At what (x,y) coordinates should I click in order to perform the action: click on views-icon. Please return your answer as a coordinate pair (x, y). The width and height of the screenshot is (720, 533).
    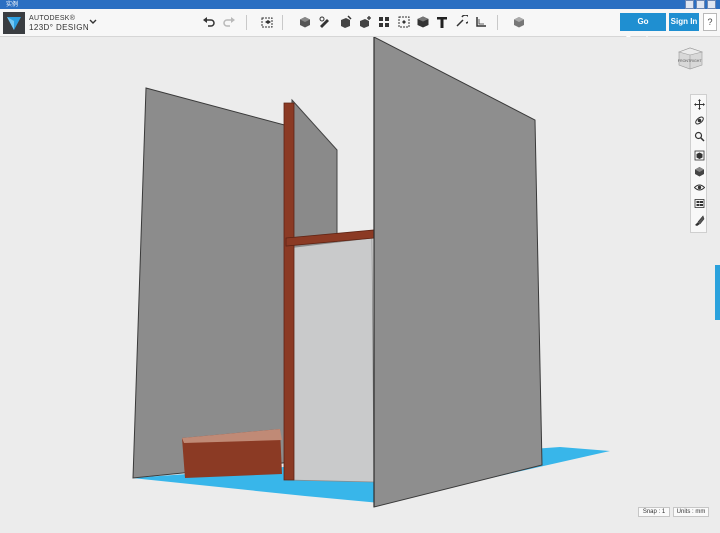
    Looking at the image, I should click on (699, 171).